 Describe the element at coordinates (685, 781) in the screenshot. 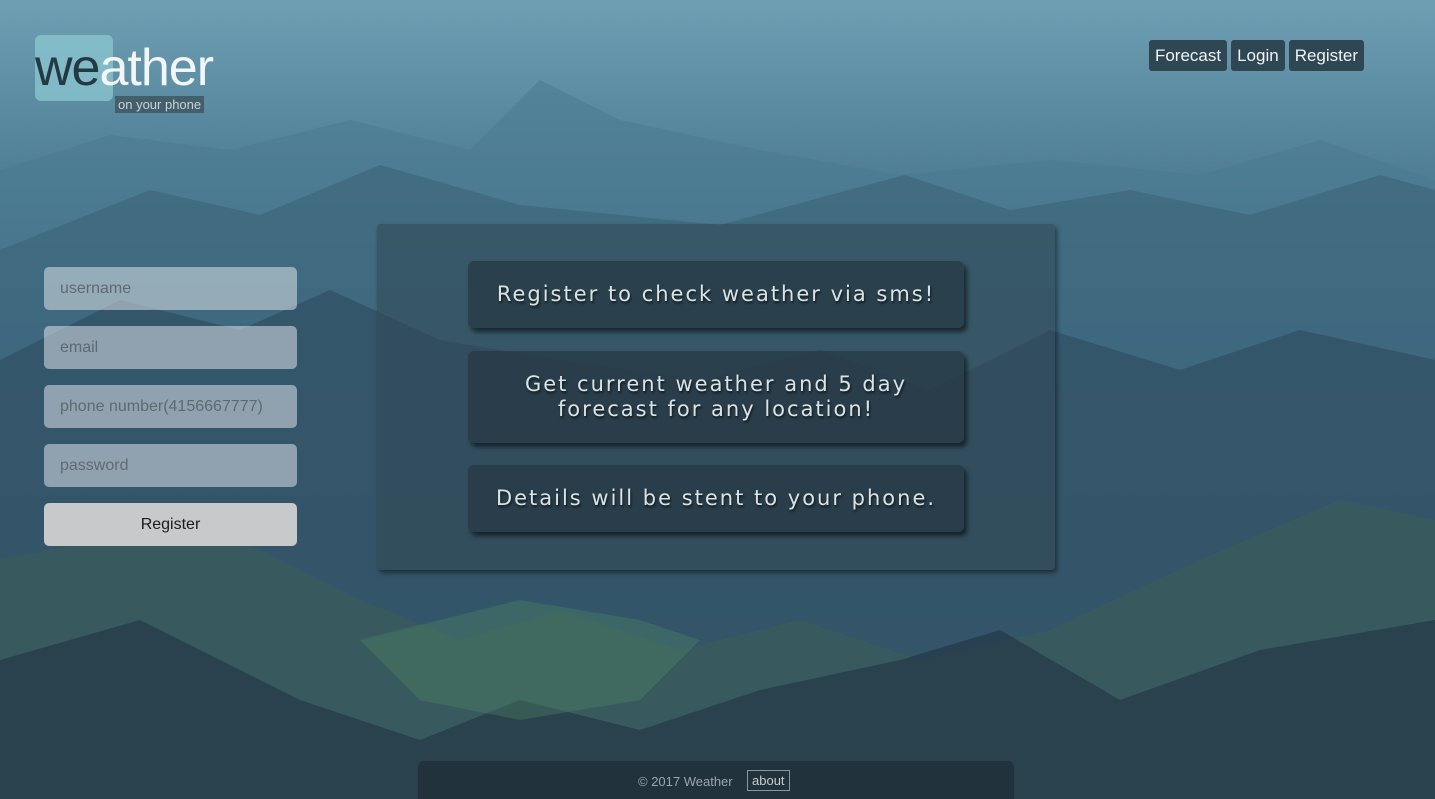

I see `copyright-text: © 2017 Weather` at that location.